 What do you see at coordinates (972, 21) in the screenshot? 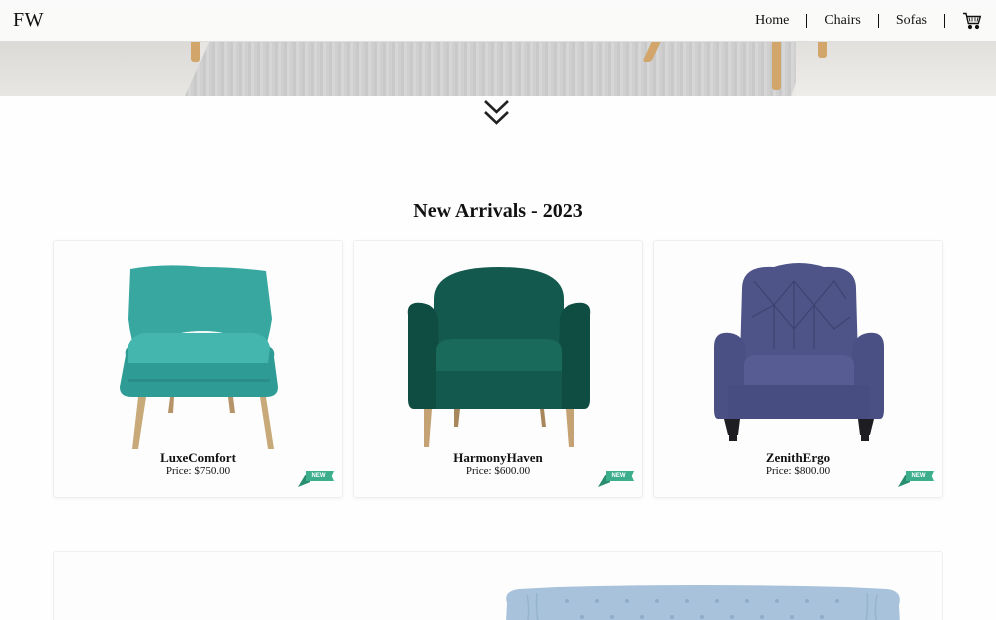
I see `shopping-cart-icon` at bounding box center [972, 21].